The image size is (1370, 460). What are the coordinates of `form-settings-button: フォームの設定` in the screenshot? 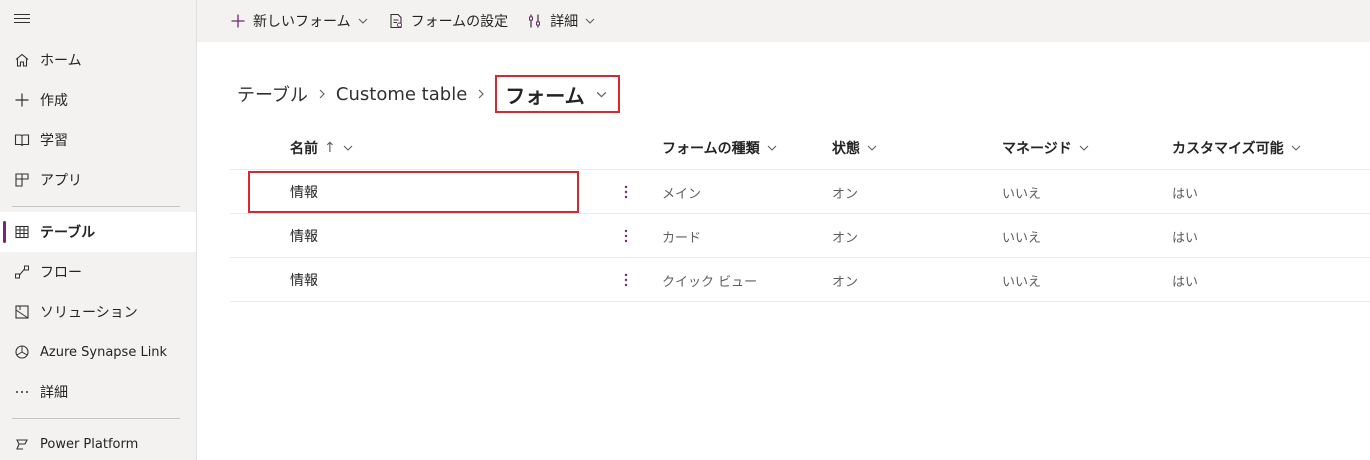 It's located at (448, 21).